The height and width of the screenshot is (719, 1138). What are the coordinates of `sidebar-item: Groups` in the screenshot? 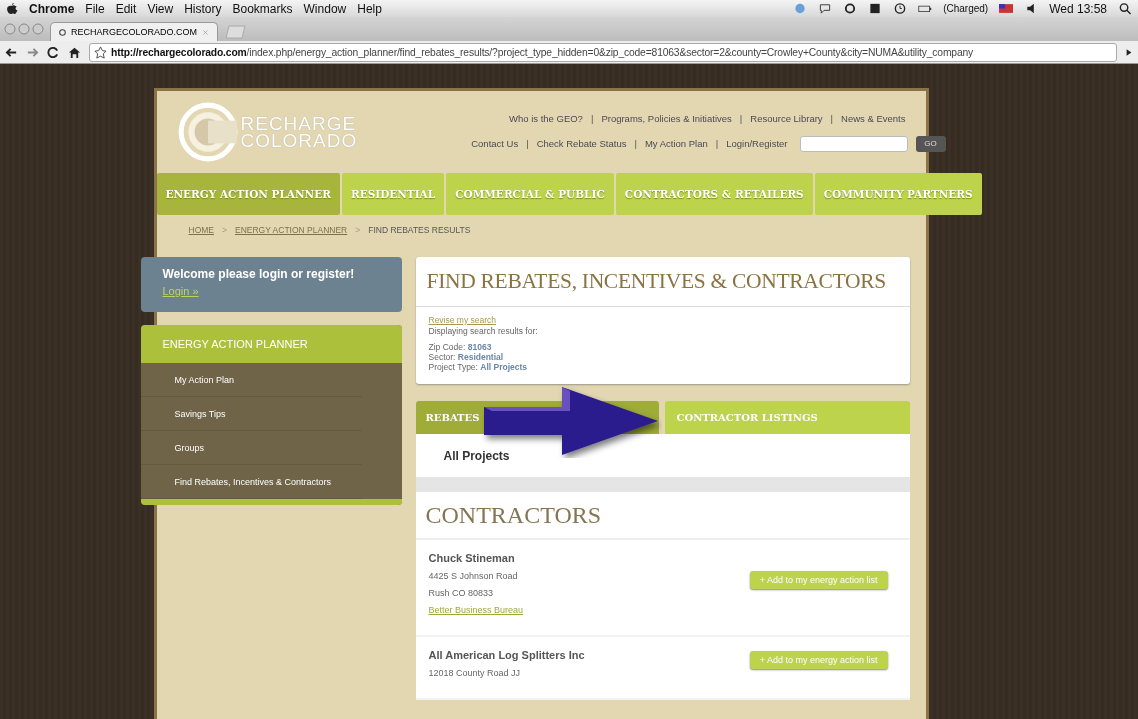 It's located at (251, 448).